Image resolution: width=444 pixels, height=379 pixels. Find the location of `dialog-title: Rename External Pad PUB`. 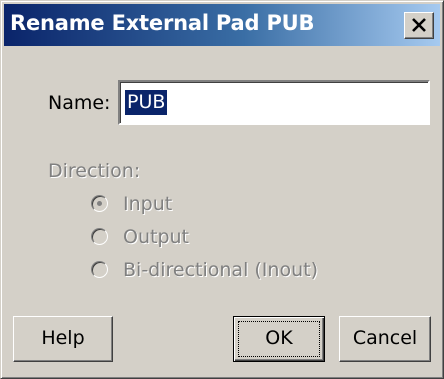

dialog-title: Rename External Pad PUB is located at coordinates (162, 23).